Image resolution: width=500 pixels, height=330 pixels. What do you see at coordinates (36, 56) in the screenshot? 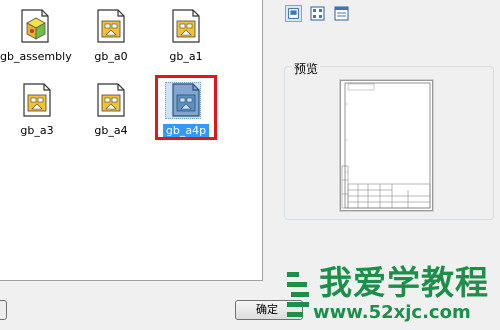
I see `file-label: gb_assembly` at bounding box center [36, 56].